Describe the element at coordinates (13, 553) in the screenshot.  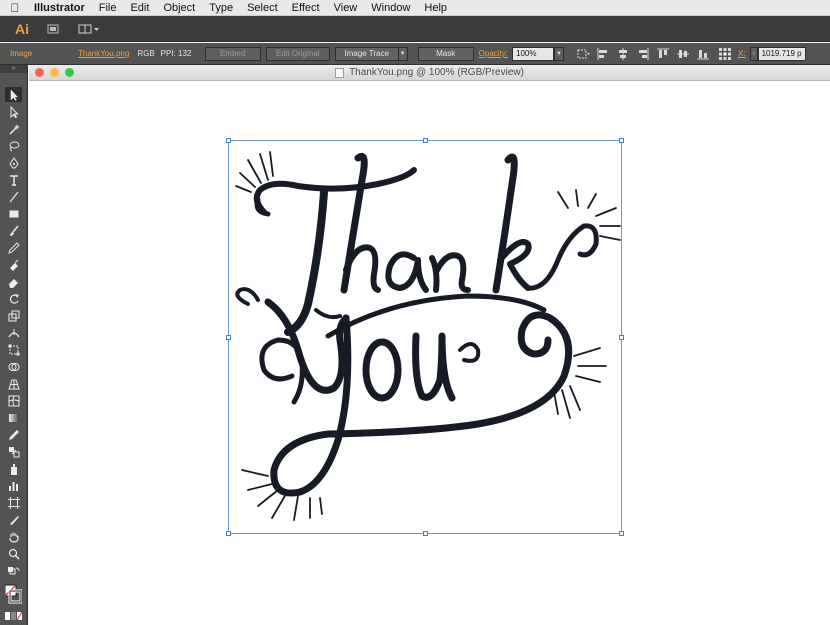
I see `zoom-tool-icon` at that location.